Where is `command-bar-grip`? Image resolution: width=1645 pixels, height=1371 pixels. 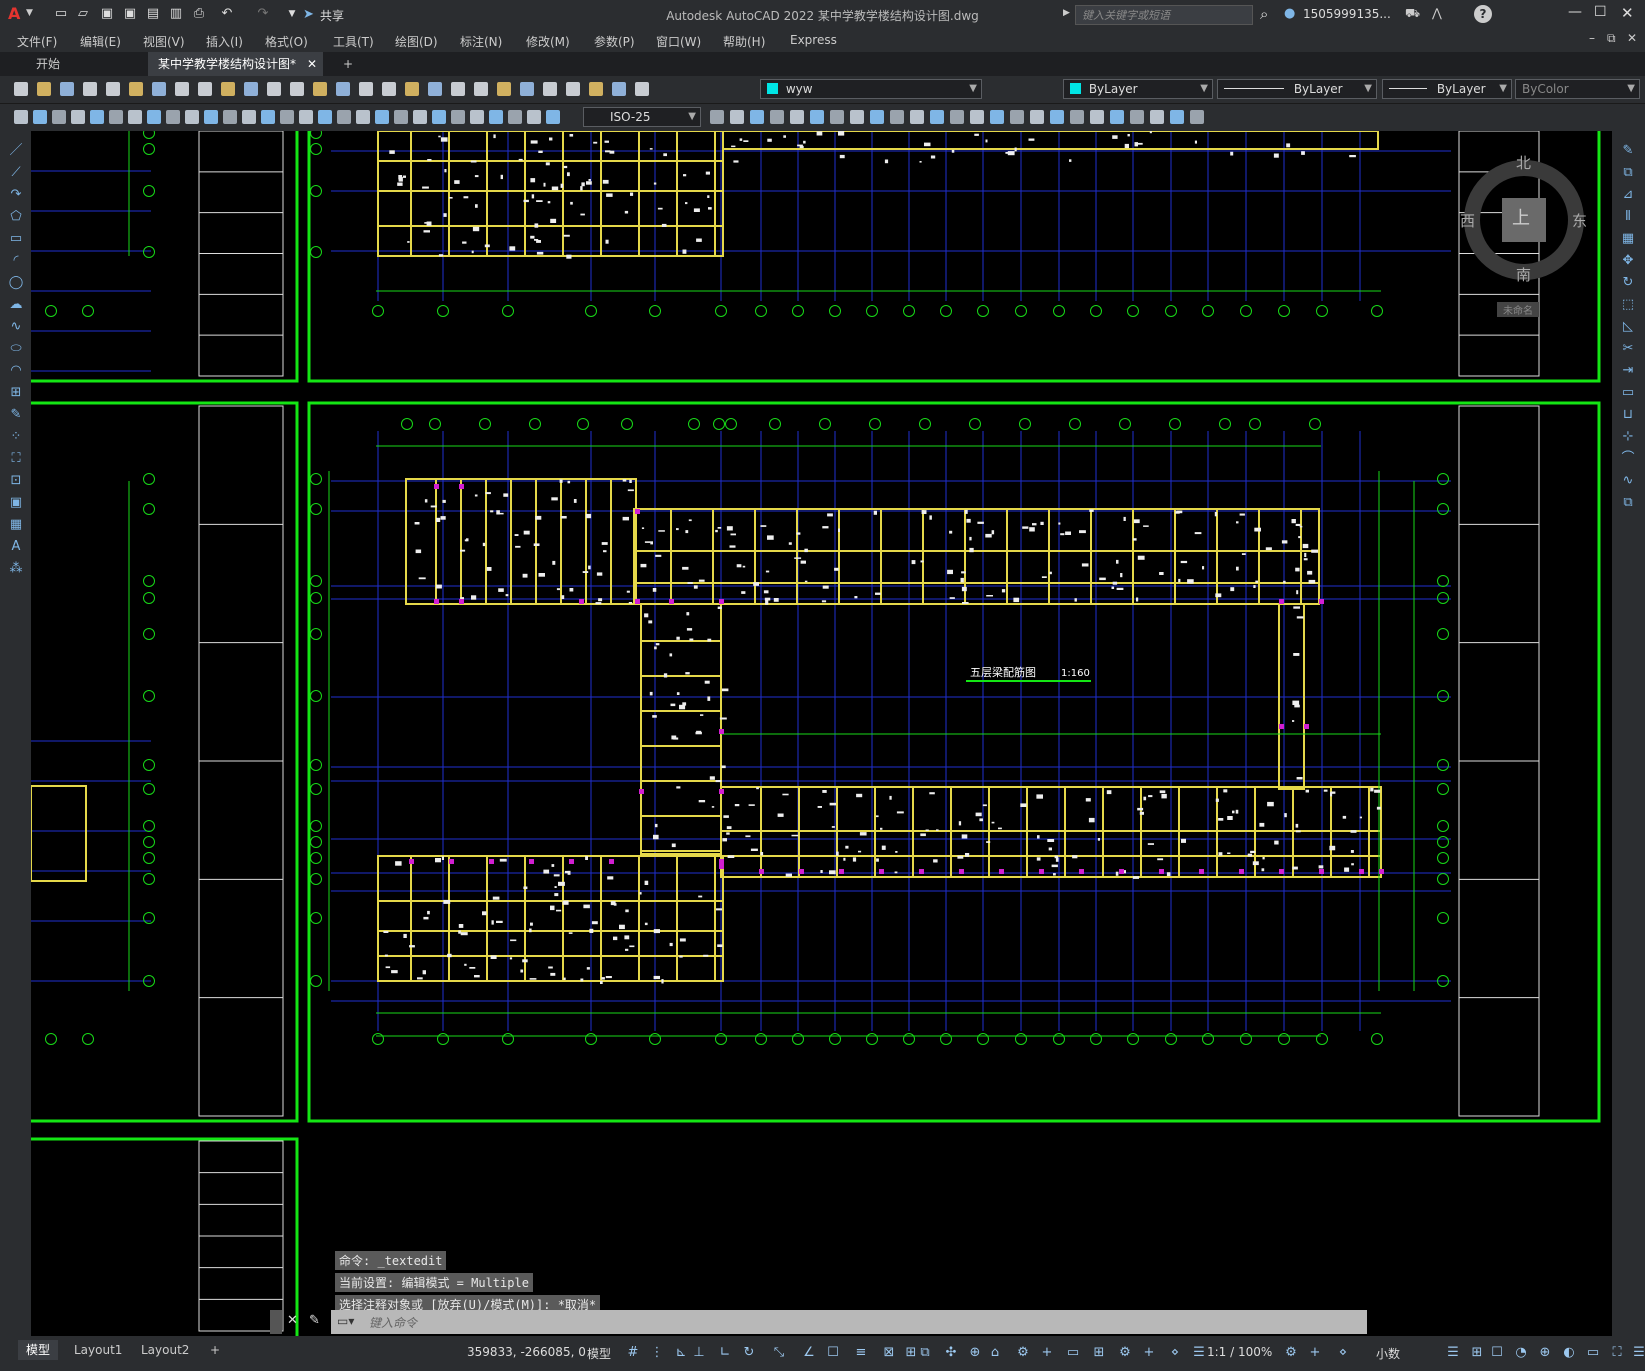
command-bar-grip is located at coordinates (276, 1322).